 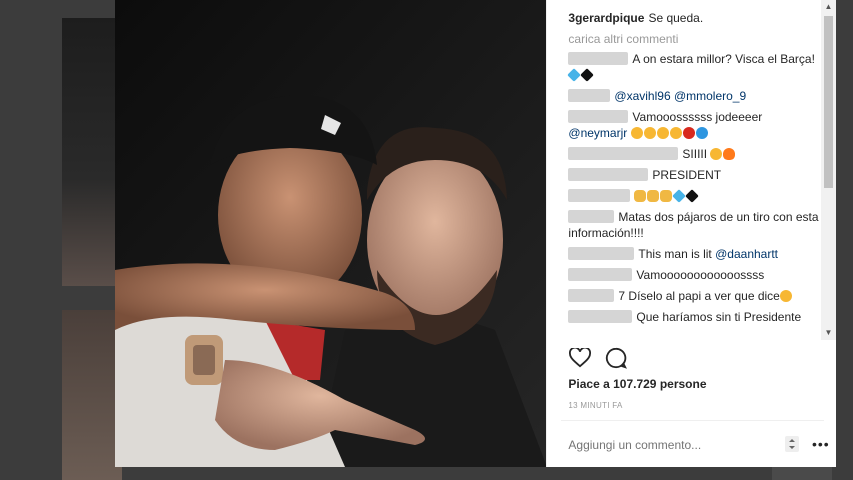 What do you see at coordinates (675, 254) in the screenshot?
I see `comment-text: This man is lit` at bounding box center [675, 254].